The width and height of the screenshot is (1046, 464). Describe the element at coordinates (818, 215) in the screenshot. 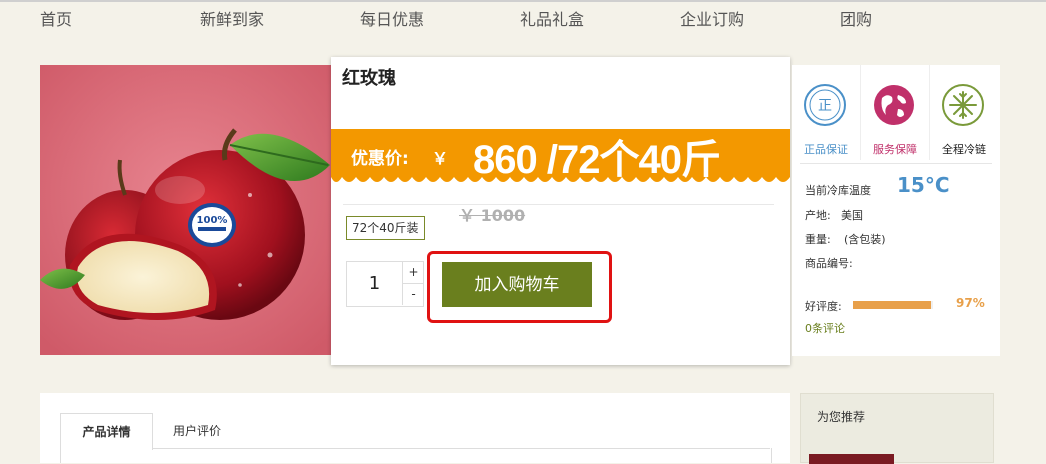

I see `origin-label: 产地:` at that location.